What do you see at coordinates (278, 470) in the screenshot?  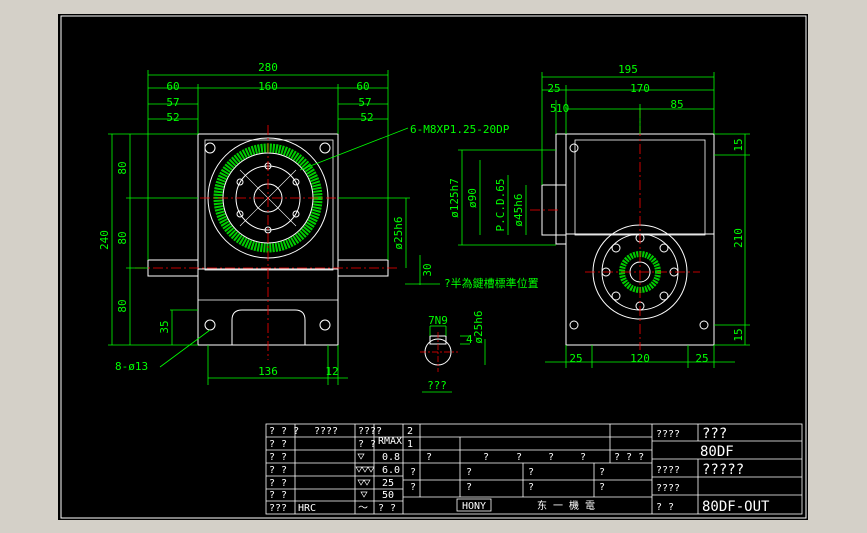 I see `lt-r4c1: ? ?` at bounding box center [278, 470].